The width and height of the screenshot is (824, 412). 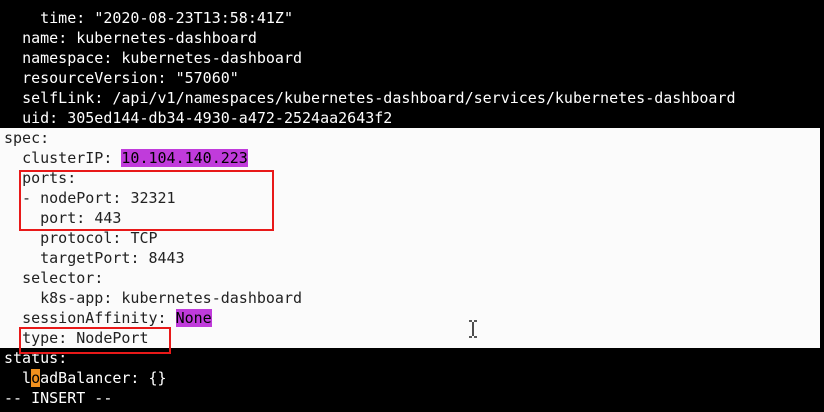 What do you see at coordinates (171, 298) in the screenshot?
I see `yaml-line-k8s-app: k8s-app: kubernetes-dashboard` at bounding box center [171, 298].